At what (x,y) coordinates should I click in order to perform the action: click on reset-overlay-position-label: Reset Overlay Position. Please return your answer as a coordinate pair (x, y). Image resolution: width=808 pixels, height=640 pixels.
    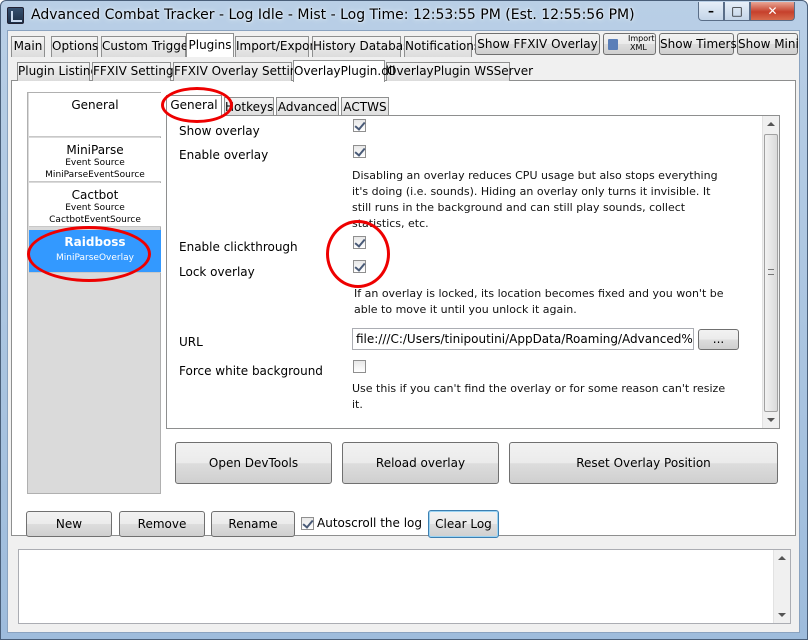
    Looking at the image, I should click on (643, 463).